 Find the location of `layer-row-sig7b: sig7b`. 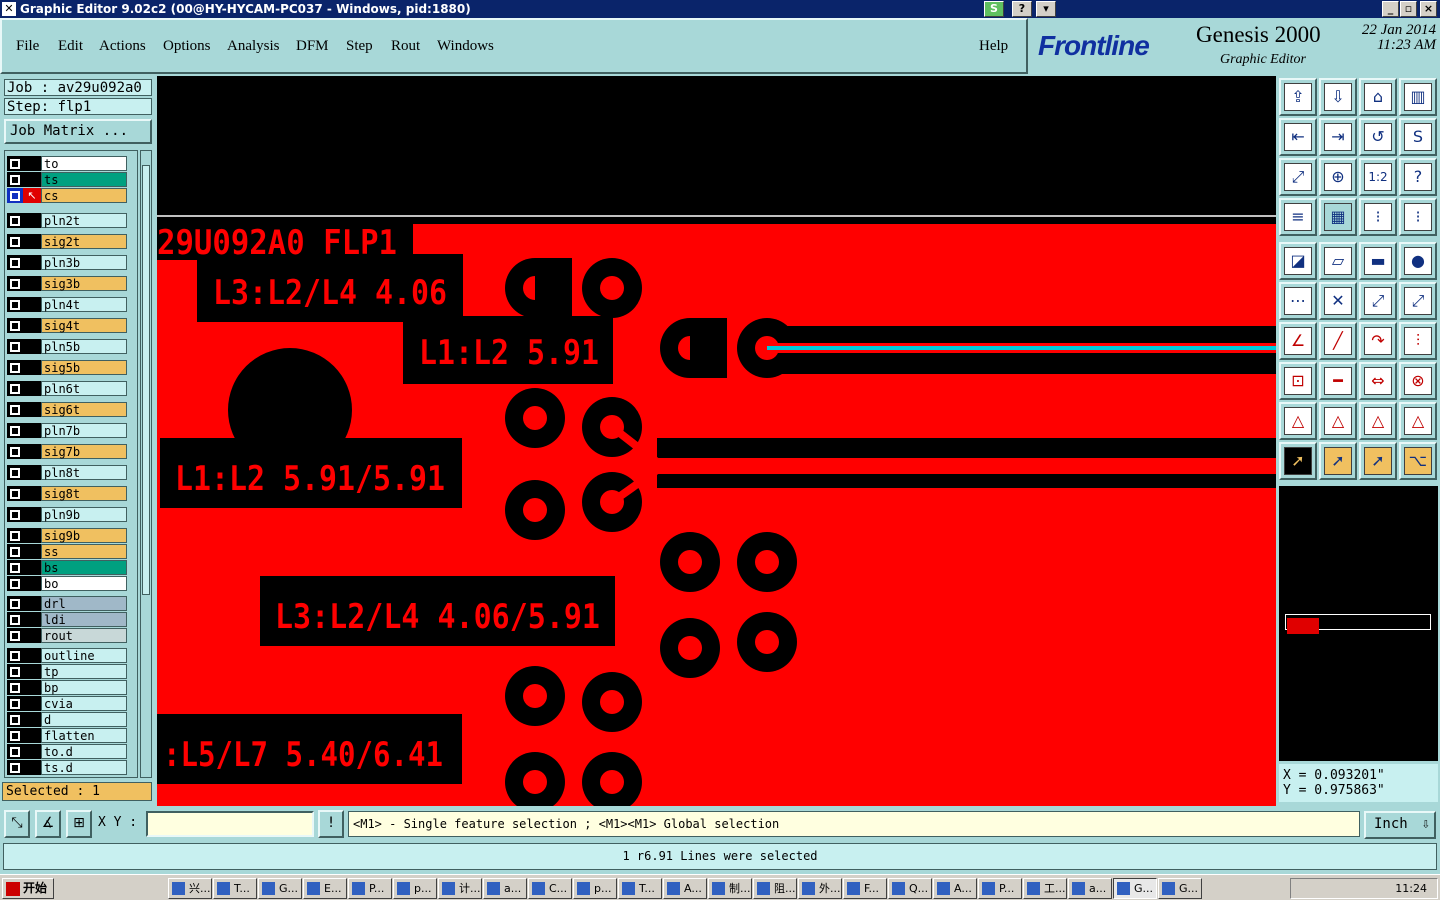

layer-row-sig7b: sig7b is located at coordinates (67, 451).